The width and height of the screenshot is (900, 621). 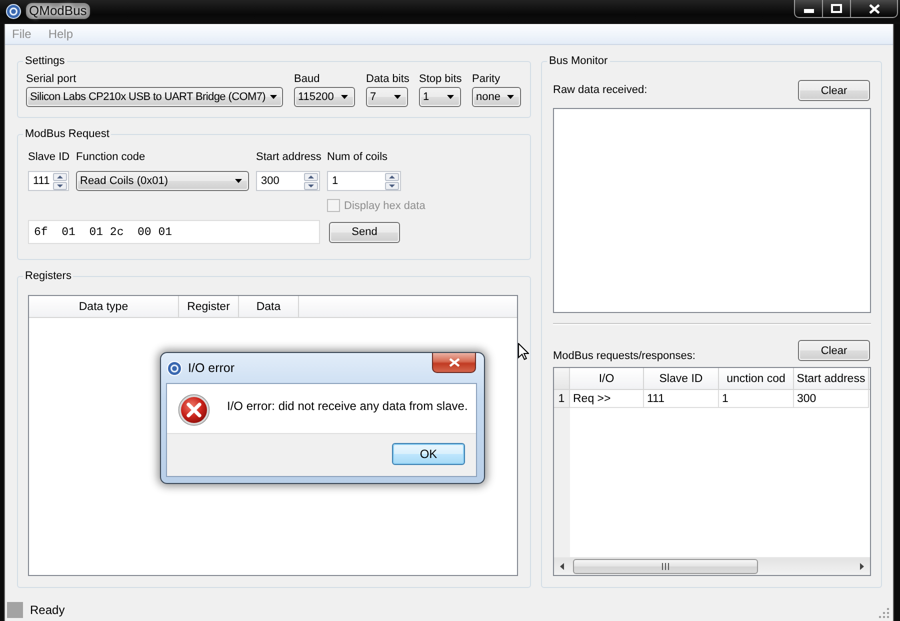 I want to click on spin-box: 1, so click(x=364, y=181).